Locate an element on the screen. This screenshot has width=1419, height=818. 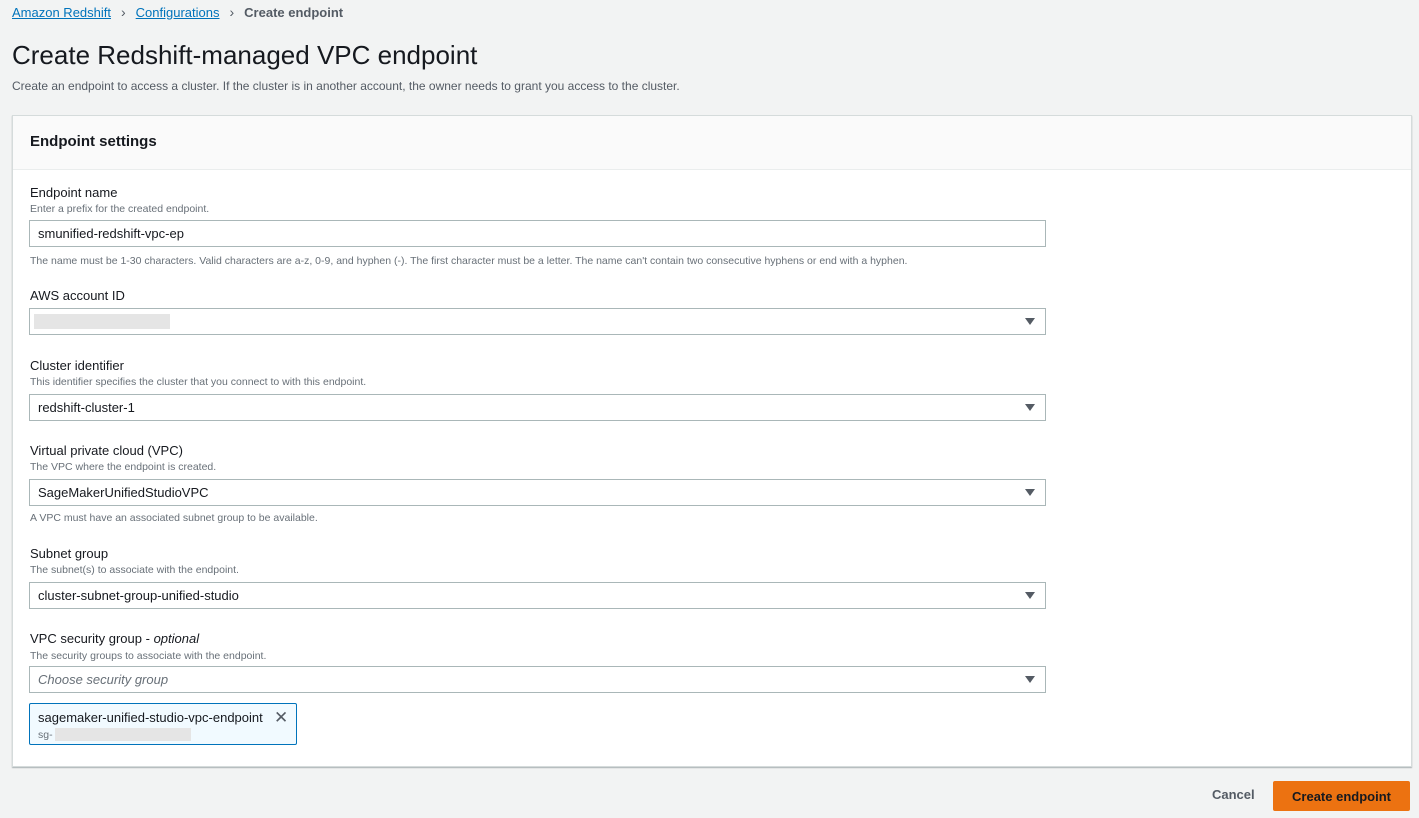
vpc-hint: The VPC where the endpoint is created. is located at coordinates (123, 467).